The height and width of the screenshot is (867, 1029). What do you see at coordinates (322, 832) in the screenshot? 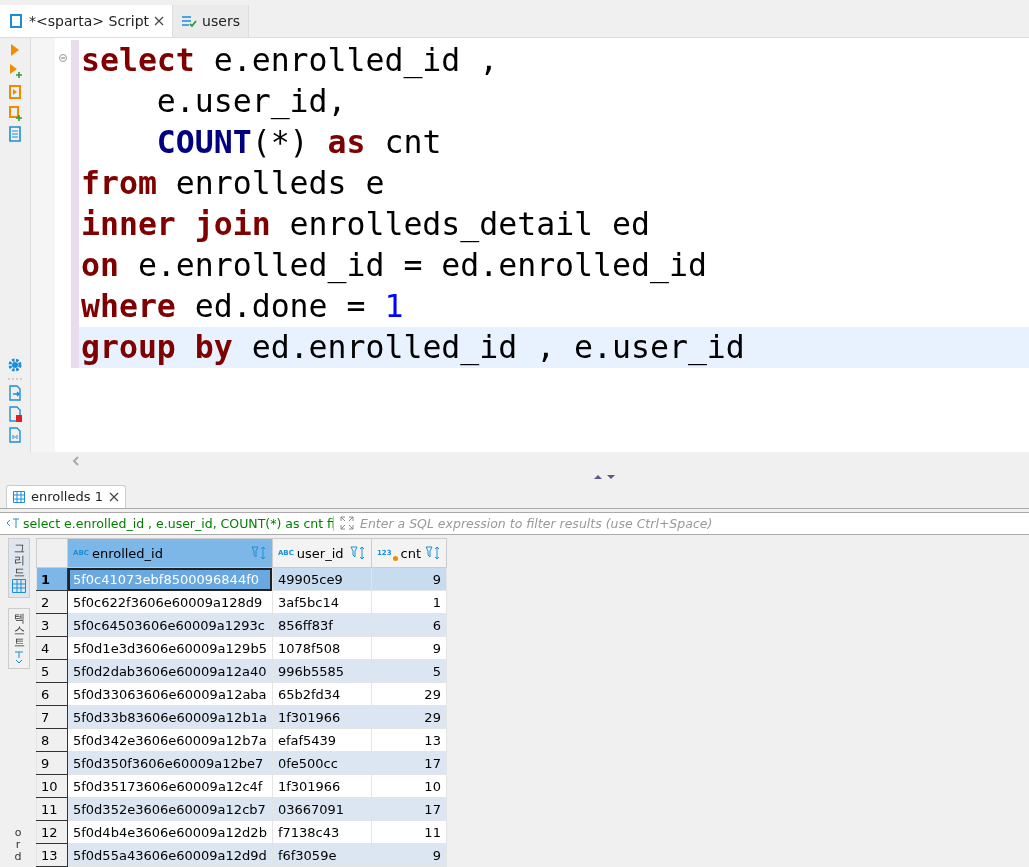
I see `table-cell: f7138c43` at bounding box center [322, 832].